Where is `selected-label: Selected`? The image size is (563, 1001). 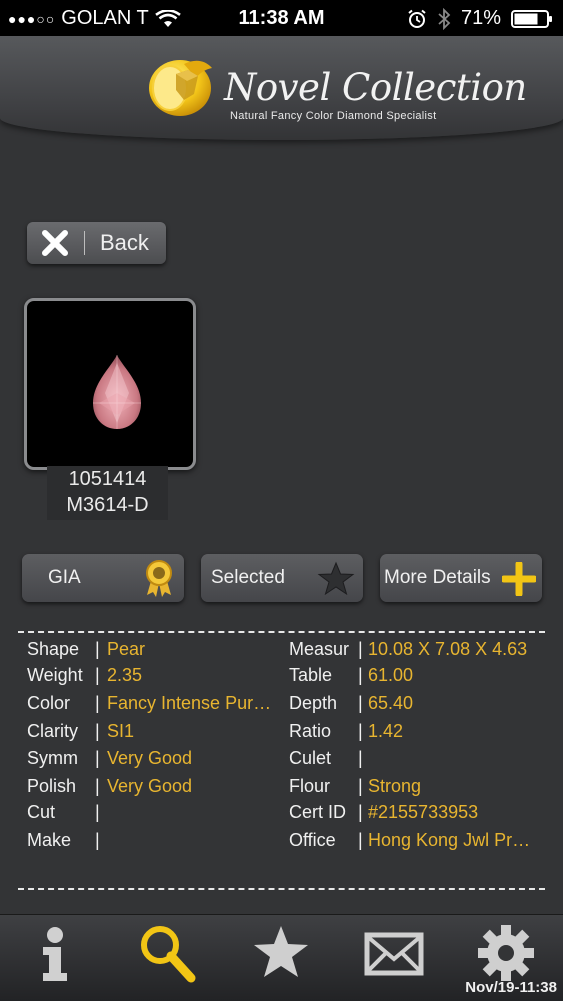 selected-label: Selected is located at coordinates (248, 577).